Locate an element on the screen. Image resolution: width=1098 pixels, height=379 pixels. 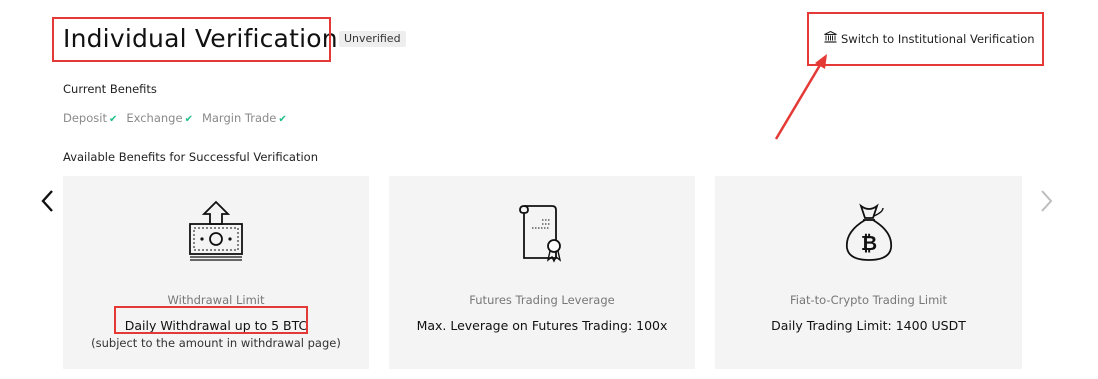
card-value: Daily Trading Limit: 1400 USDT is located at coordinates (868, 325).